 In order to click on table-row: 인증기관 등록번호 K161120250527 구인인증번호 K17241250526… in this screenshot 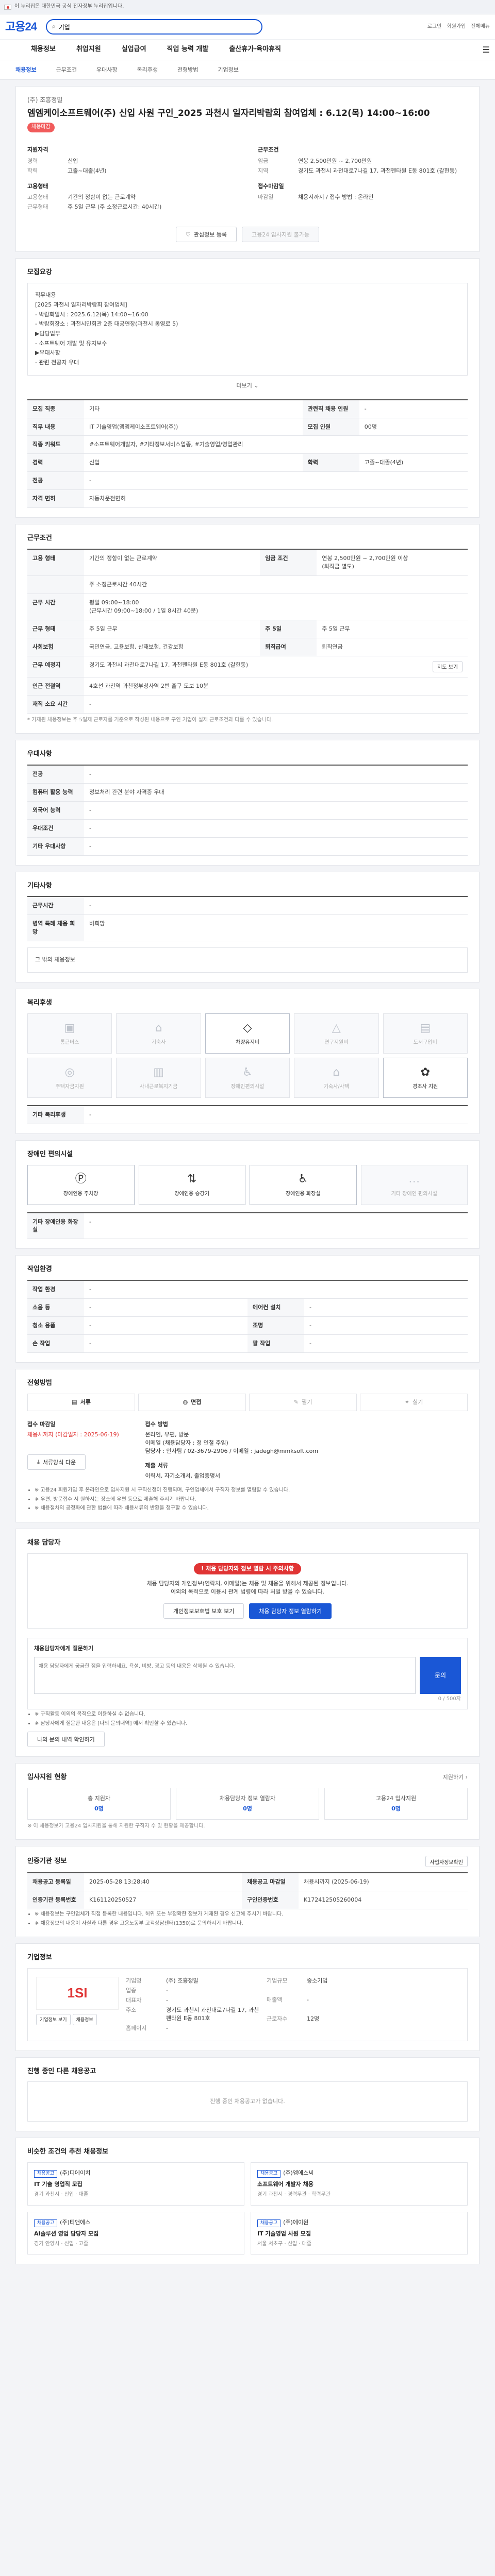, I will do `click(247, 1900)`.